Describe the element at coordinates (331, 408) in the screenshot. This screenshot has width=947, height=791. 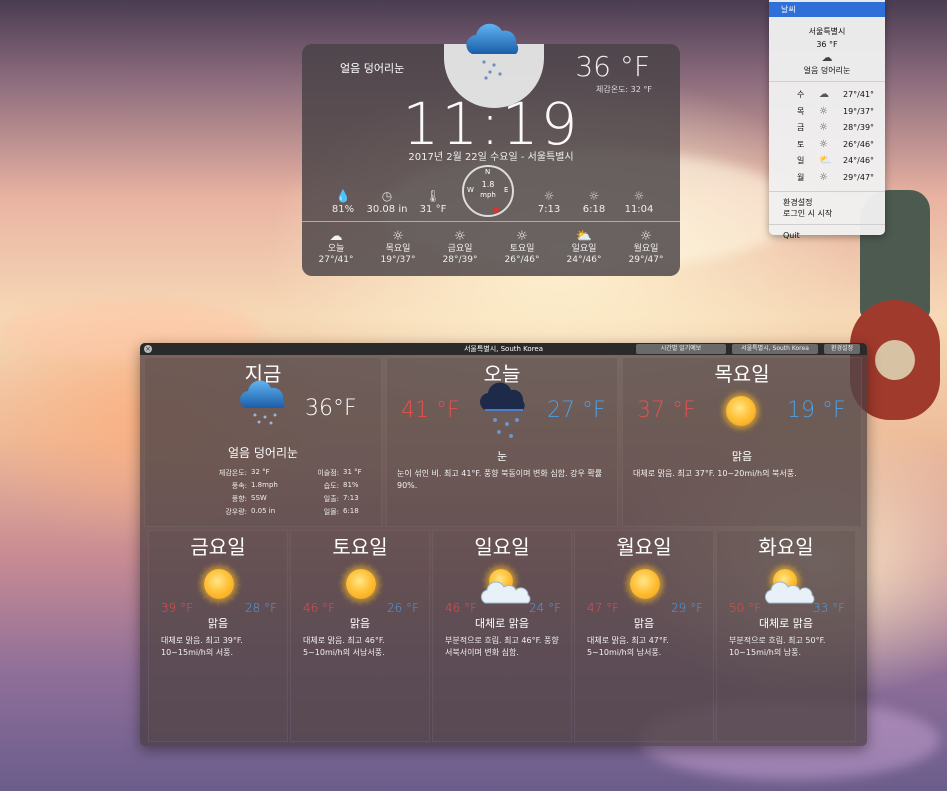
I see `current-temp: 36°F` at that location.